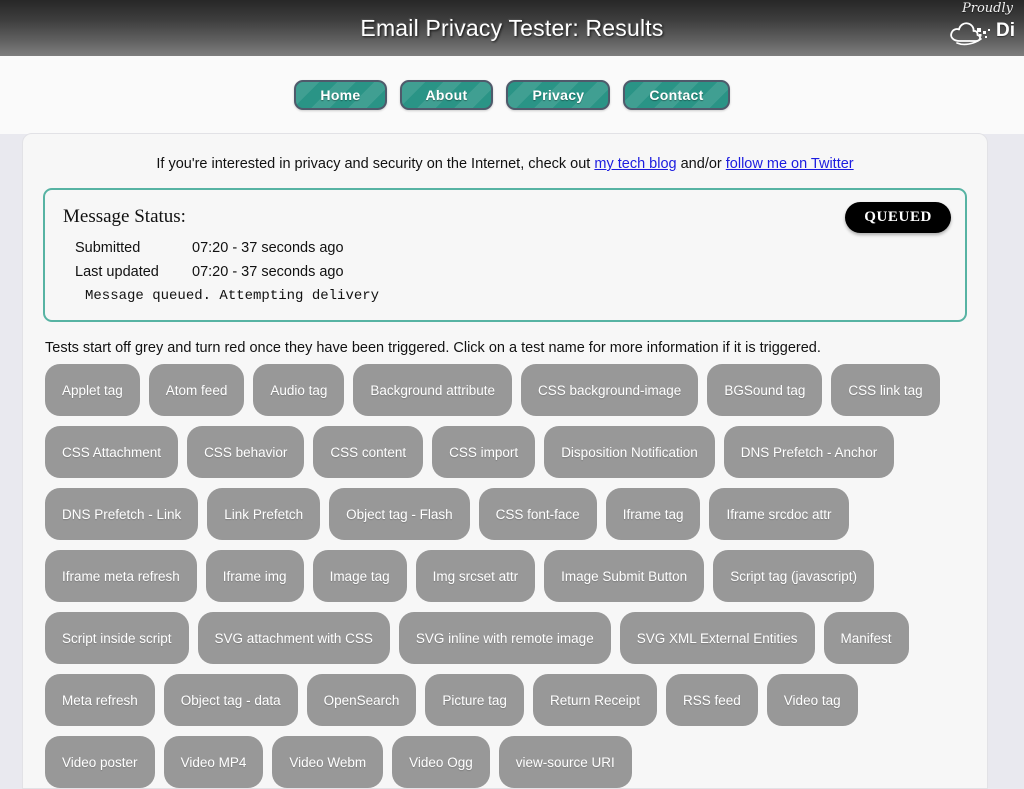 The image size is (1024, 789). Describe the element at coordinates (246, 452) in the screenshot. I see `test-tag: CSS behavior` at that location.